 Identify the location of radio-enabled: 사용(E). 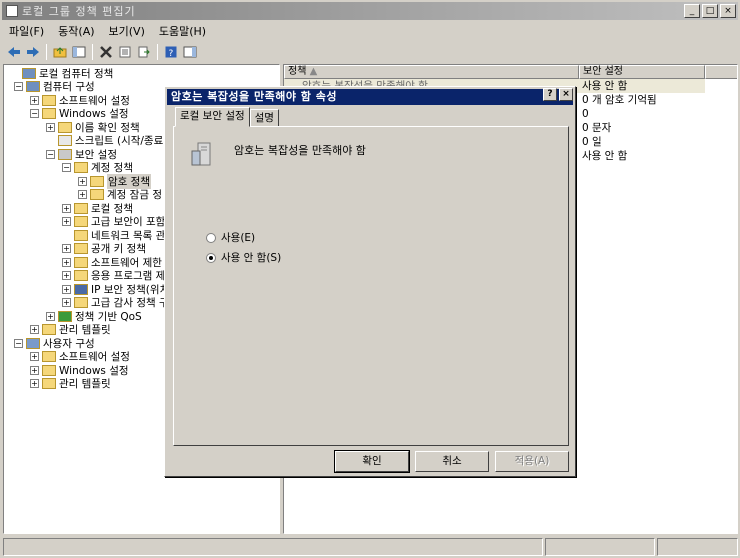
(230, 237).